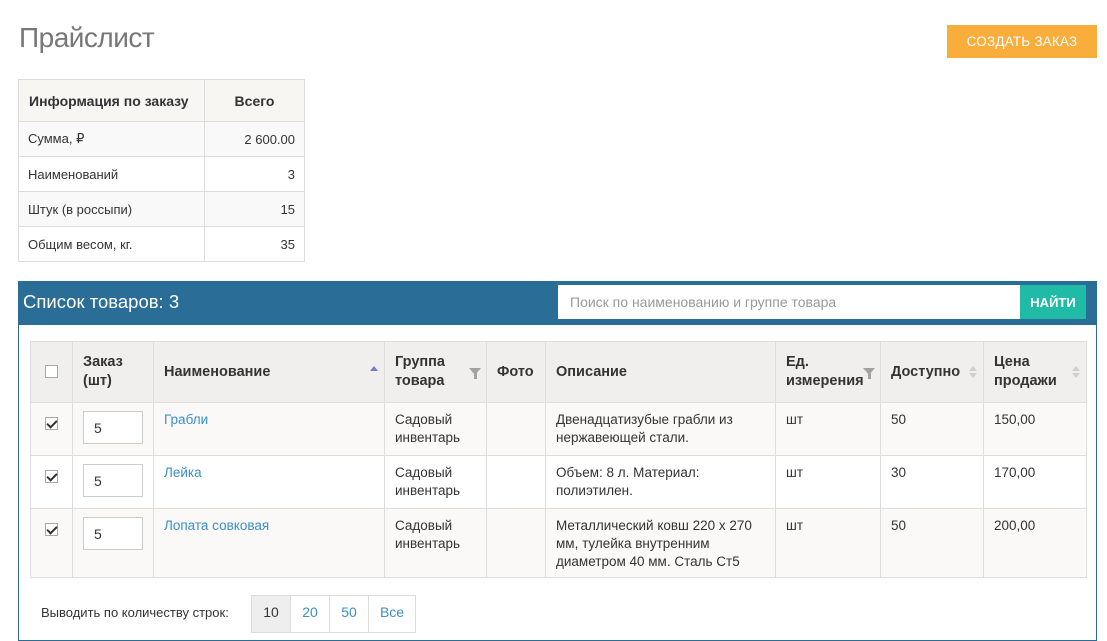 Image resolution: width=1107 pixels, height=641 pixels. What do you see at coordinates (183, 472) in the screenshot?
I see `product-name-link: Лейка` at bounding box center [183, 472].